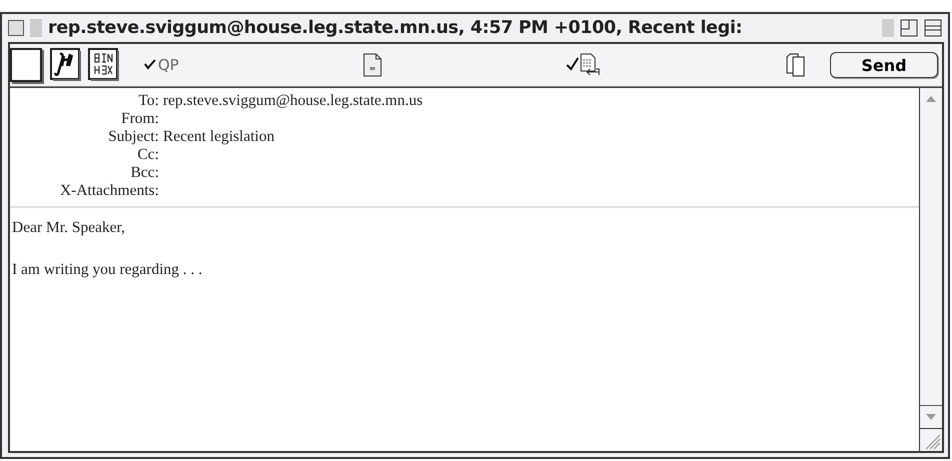  I want to click on header-label: From:, so click(139, 119).